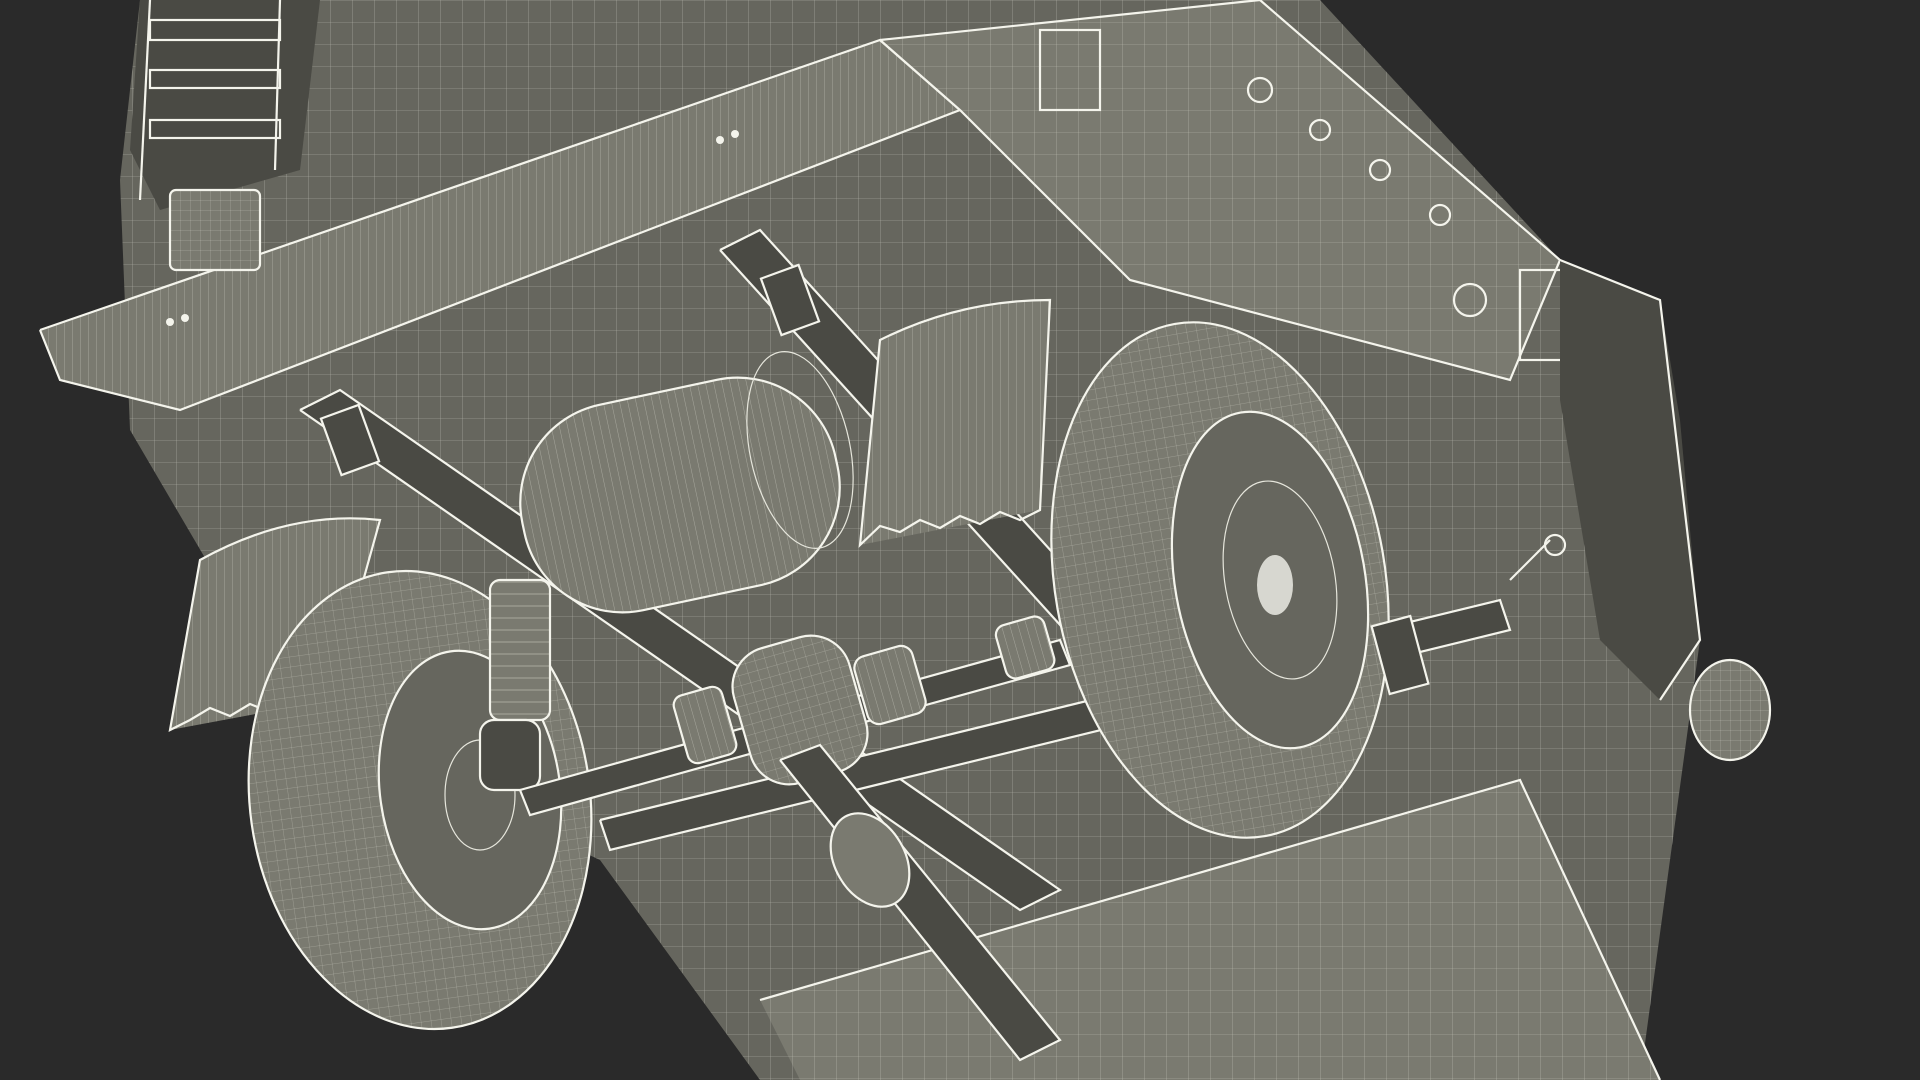 The image size is (1920, 1080). Describe the element at coordinates (215, 230) in the screenshot. I see `step-box` at that location.